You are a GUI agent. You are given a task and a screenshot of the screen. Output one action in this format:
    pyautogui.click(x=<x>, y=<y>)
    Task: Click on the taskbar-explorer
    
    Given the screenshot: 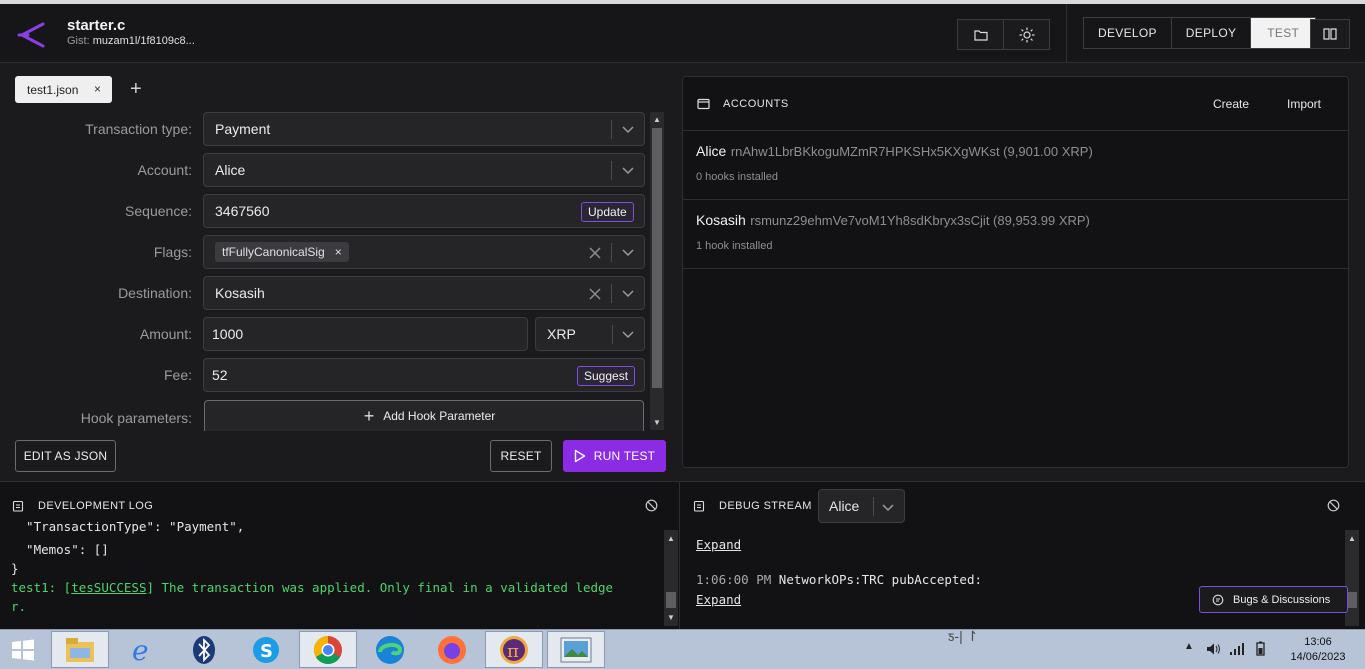 What is the action you would take?
    pyautogui.click(x=80, y=649)
    